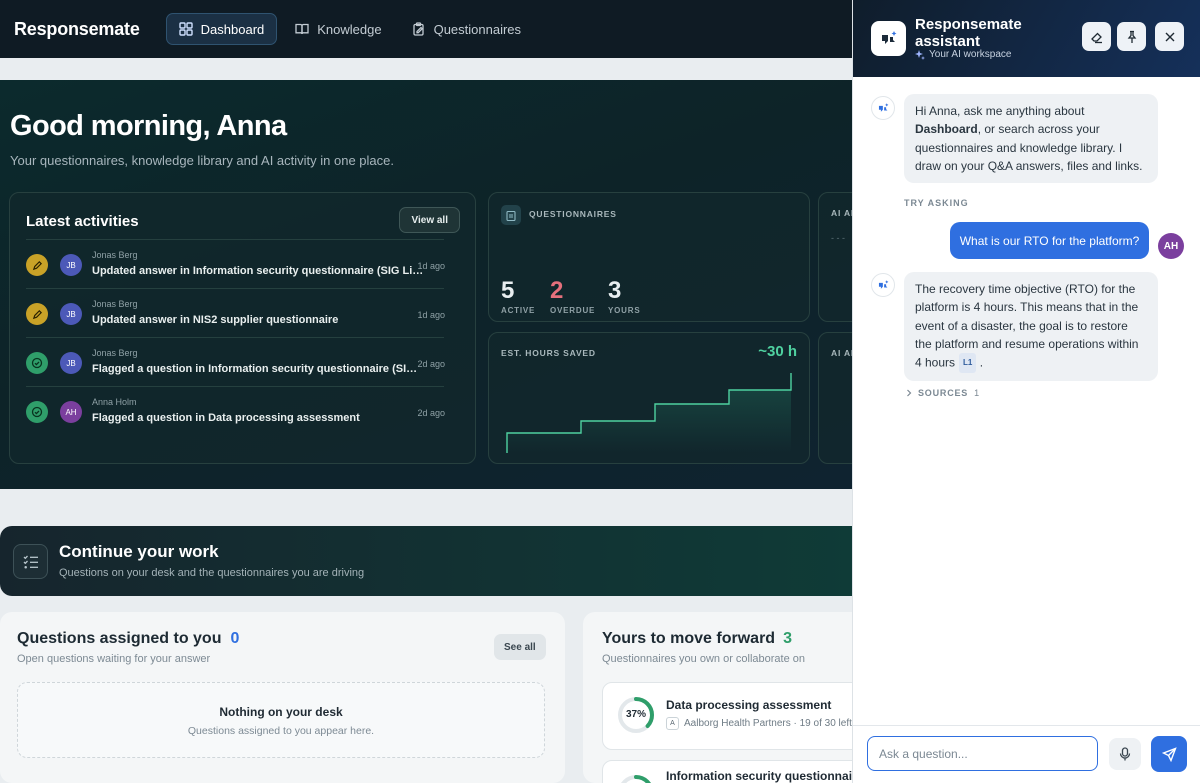 The height and width of the screenshot is (783, 1200). Describe the element at coordinates (232, 29) in the screenshot. I see `tab-dashboard-label: Dashboard` at that location.